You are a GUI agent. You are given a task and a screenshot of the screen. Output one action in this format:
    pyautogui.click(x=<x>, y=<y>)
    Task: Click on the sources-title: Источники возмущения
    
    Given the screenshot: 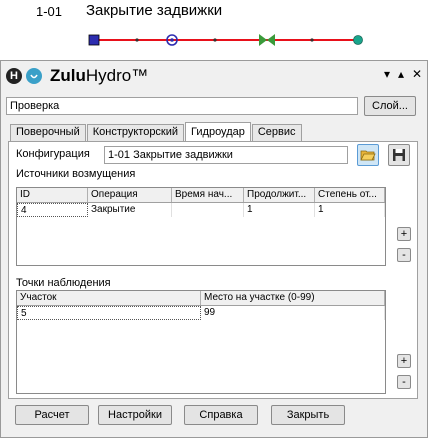 What is the action you would take?
    pyautogui.click(x=76, y=174)
    